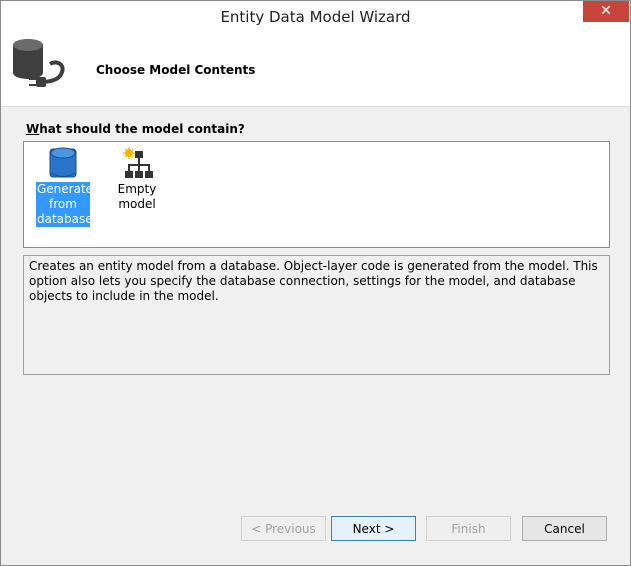  What do you see at coordinates (33, 129) in the screenshot?
I see `accesskey-char: W` at bounding box center [33, 129].